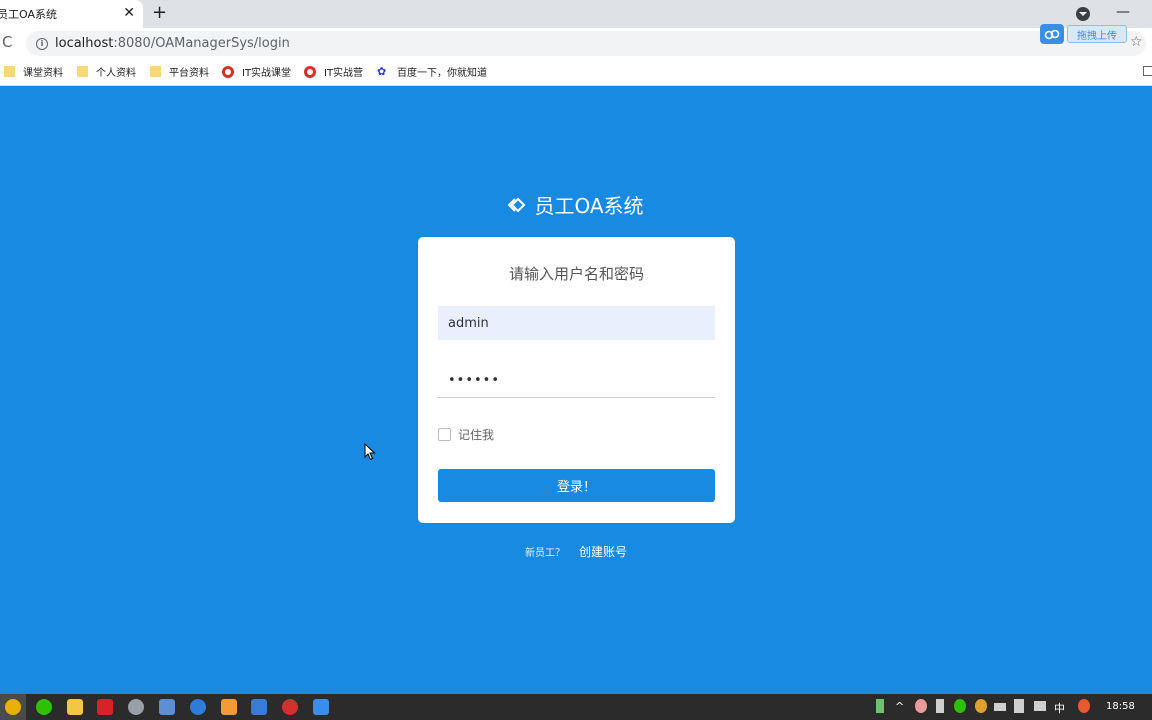 This screenshot has height=720, width=1152. Describe the element at coordinates (44, 707) in the screenshot. I see `wechat-icon` at that location.